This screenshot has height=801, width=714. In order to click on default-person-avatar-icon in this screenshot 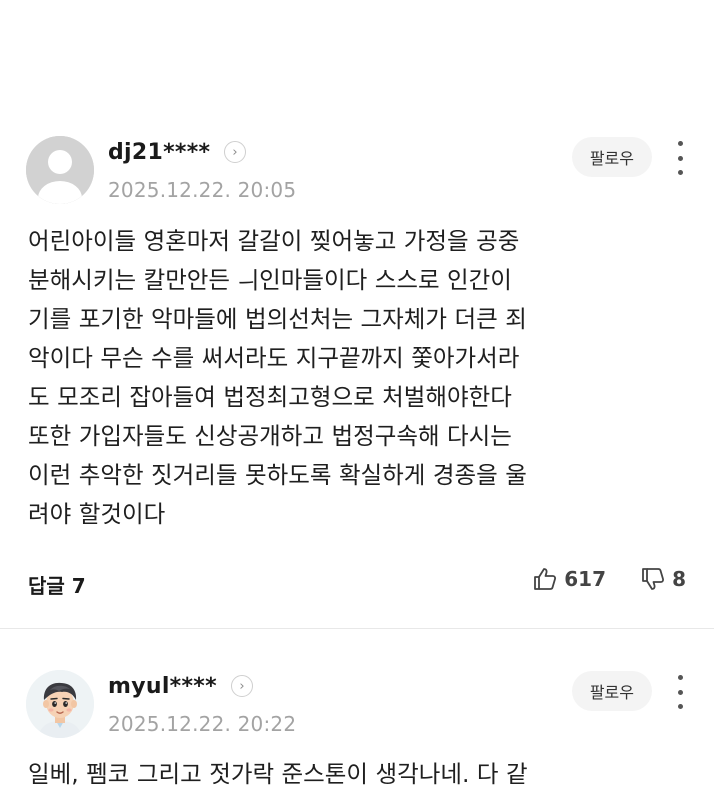, I will do `click(60, 170)`.